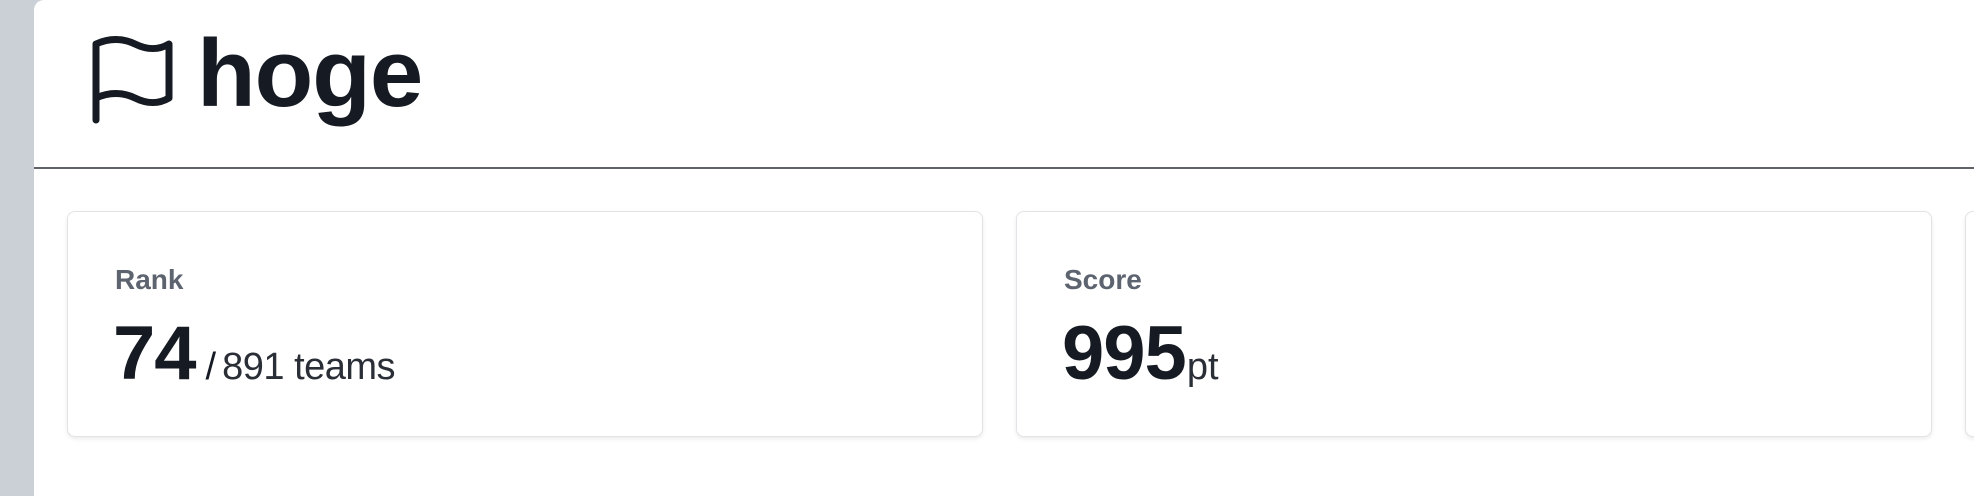  I want to click on team-name: hoge, so click(310, 73).